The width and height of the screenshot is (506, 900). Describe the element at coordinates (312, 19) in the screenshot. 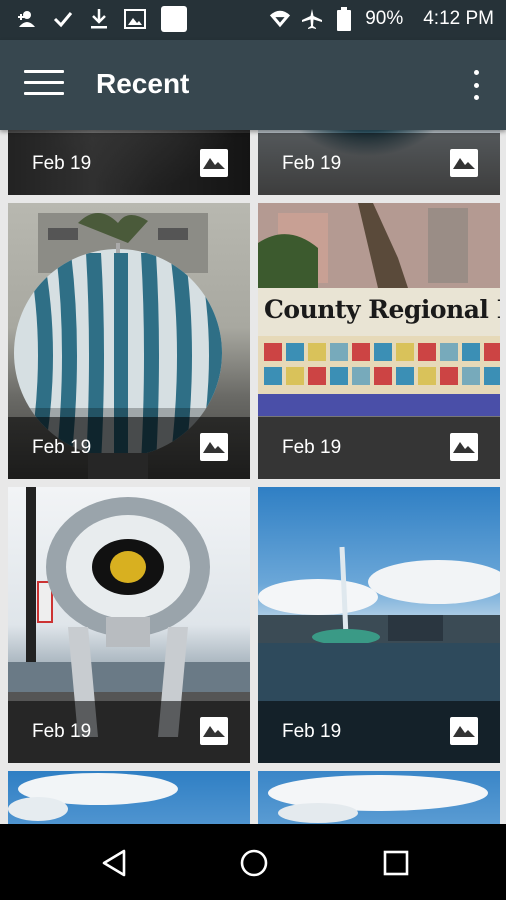

I see `airplane-icon` at that location.